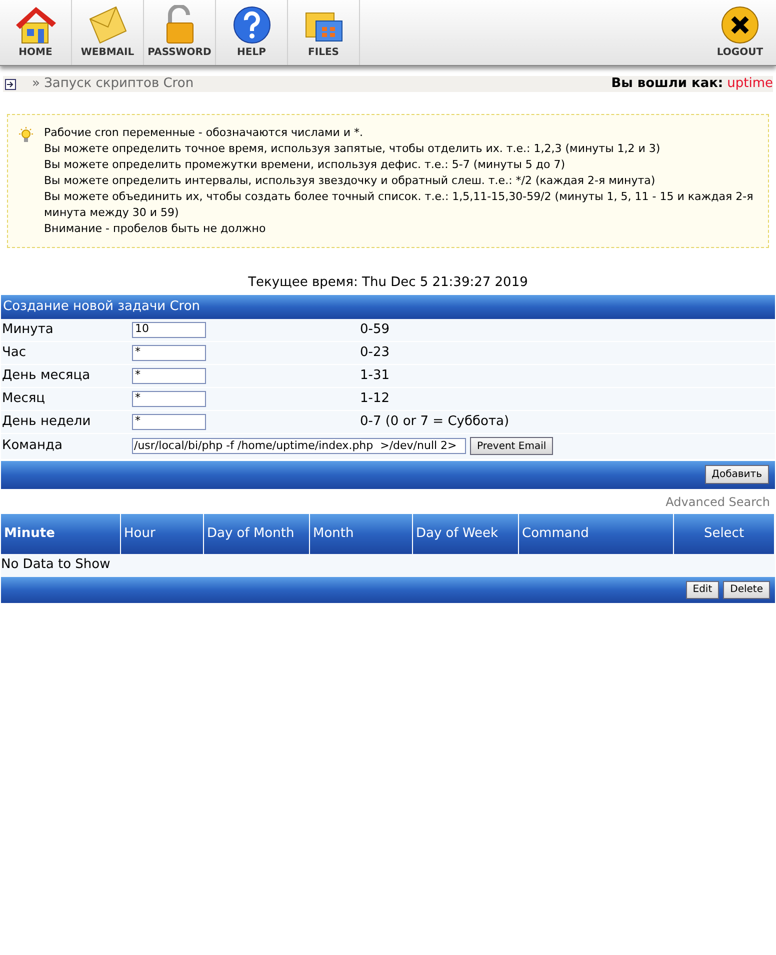 Image resolution: width=776 pixels, height=955 pixels. I want to click on info-text: Вы можете определить точное время, используя запятые, чтобы отделить их. т.е.: 1,2,3 (минуты 1,2 и 3), so click(353, 149).